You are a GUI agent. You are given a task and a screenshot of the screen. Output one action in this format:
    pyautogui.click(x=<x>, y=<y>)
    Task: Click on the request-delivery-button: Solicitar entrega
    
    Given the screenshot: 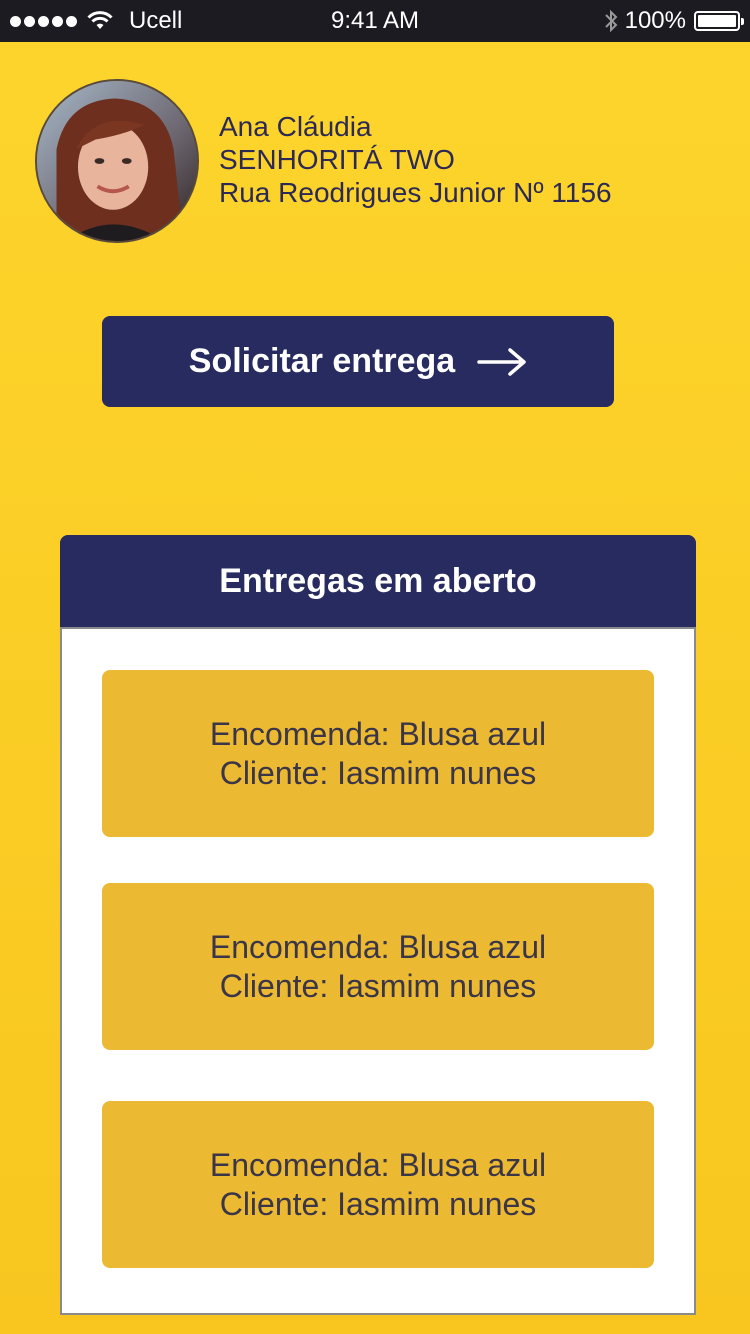 What is the action you would take?
    pyautogui.click(x=358, y=361)
    